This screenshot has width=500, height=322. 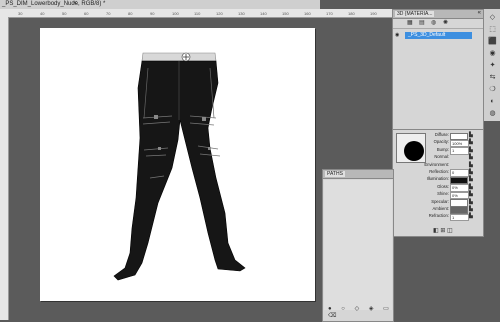 I want to click on ruler-tick: 50, so click(x=64, y=13).